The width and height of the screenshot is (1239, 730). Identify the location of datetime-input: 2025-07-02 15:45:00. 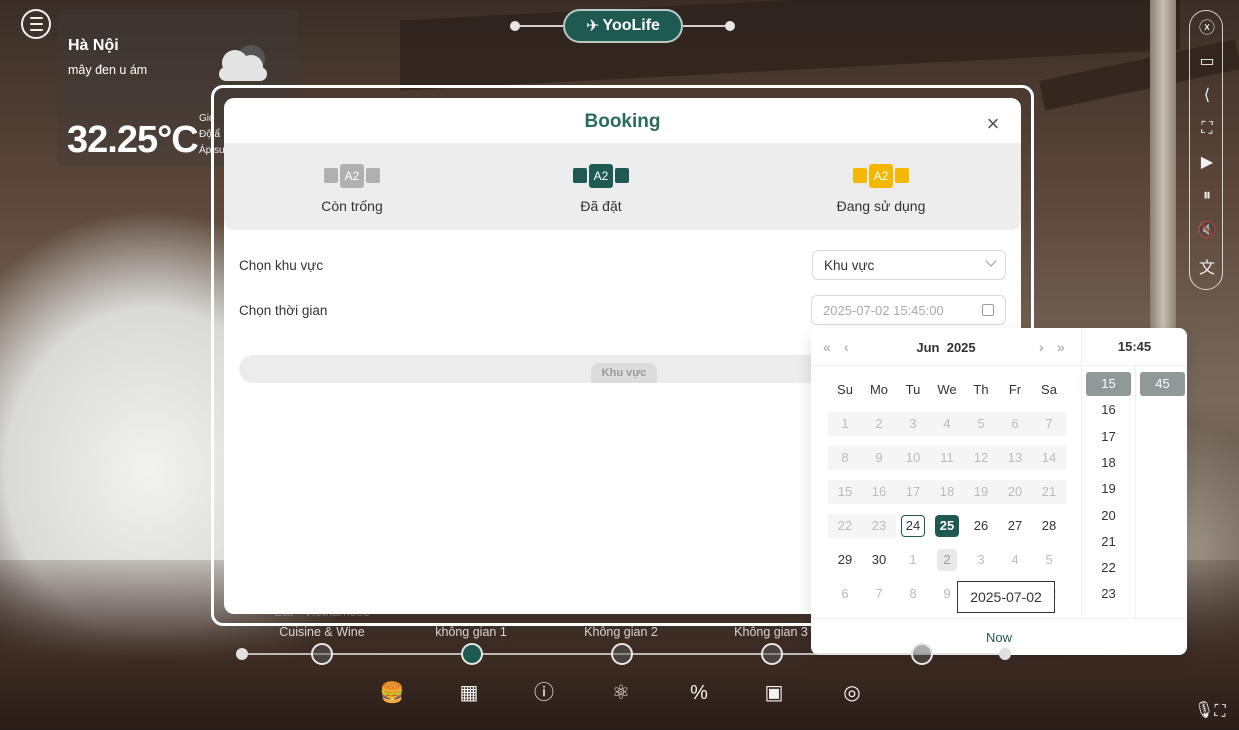
(908, 310).